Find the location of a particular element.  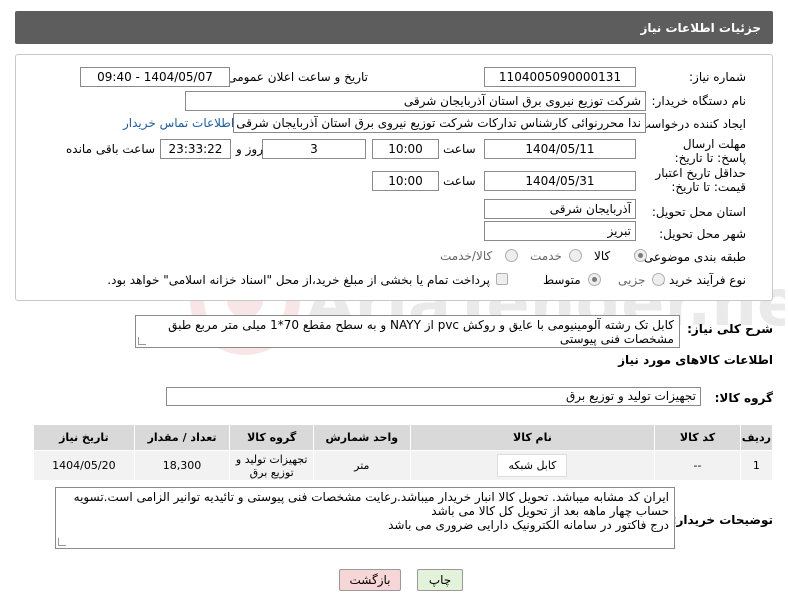

cell-need-date: 1404/05/20 is located at coordinates (84, 465).